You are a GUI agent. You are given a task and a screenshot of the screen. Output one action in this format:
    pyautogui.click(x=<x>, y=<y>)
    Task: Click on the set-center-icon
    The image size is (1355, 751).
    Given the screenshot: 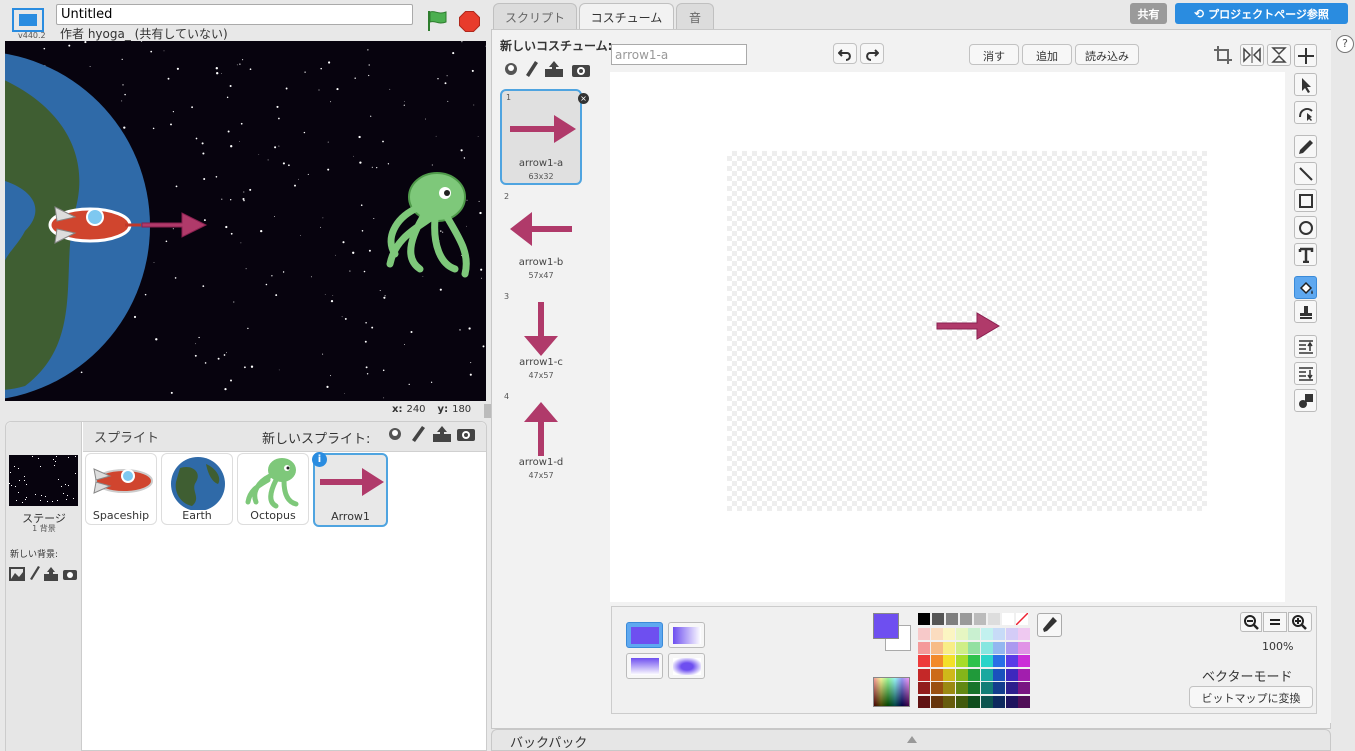 What is the action you would take?
    pyautogui.click(x=1305, y=55)
    